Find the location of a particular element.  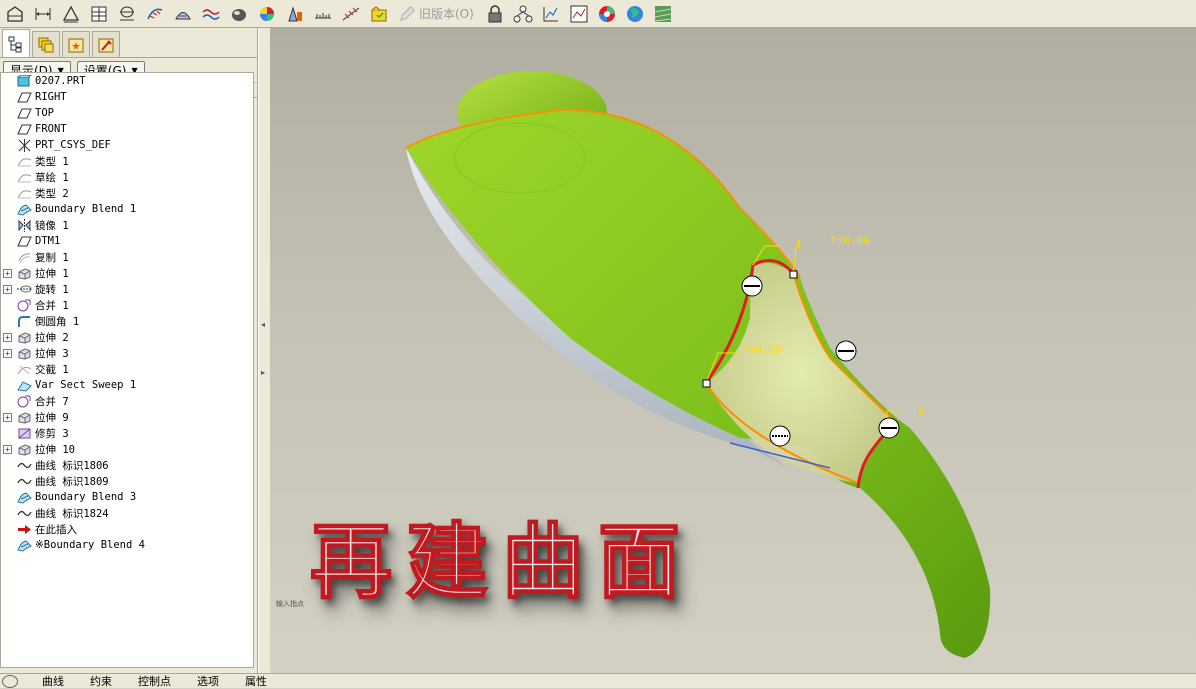

tree-item: 复制 1 is located at coordinates (35, 257).